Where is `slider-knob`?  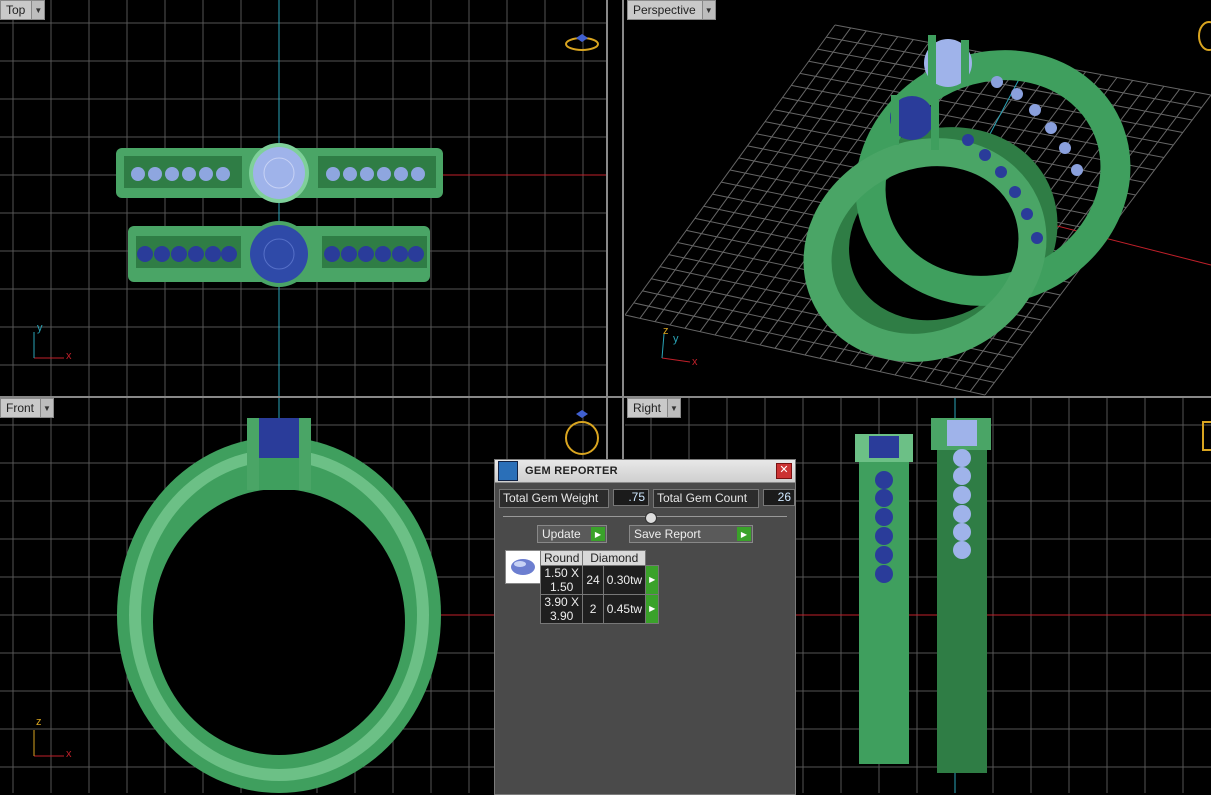
slider-knob is located at coordinates (651, 518).